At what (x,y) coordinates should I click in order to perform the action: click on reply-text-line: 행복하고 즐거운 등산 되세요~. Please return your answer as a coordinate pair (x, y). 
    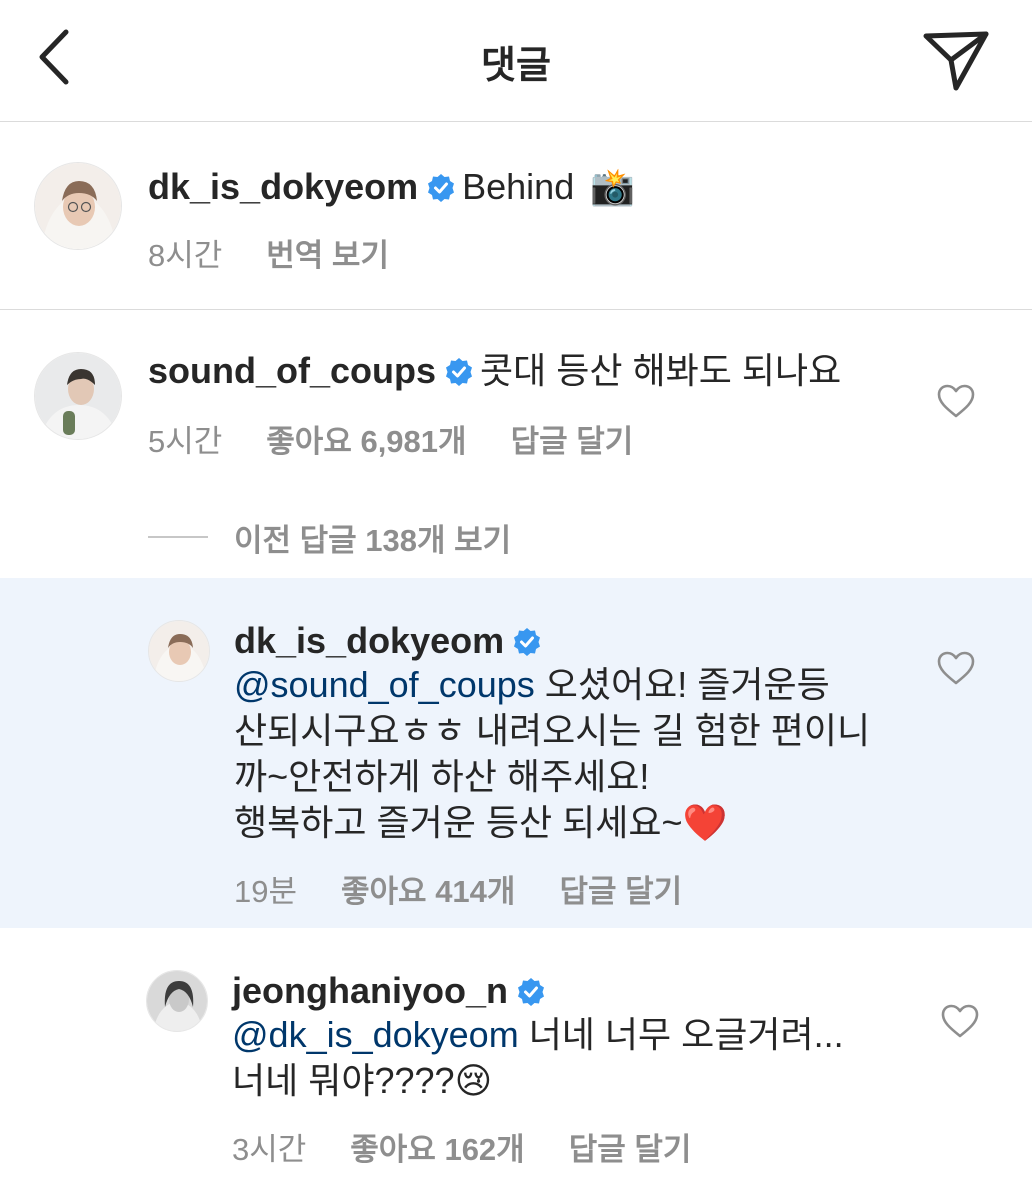
    Looking at the image, I should click on (458, 822).